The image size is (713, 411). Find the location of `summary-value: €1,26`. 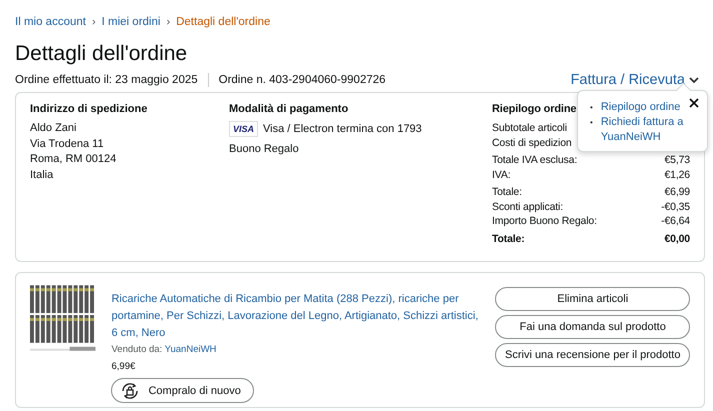

summary-value: €1,26 is located at coordinates (677, 175).